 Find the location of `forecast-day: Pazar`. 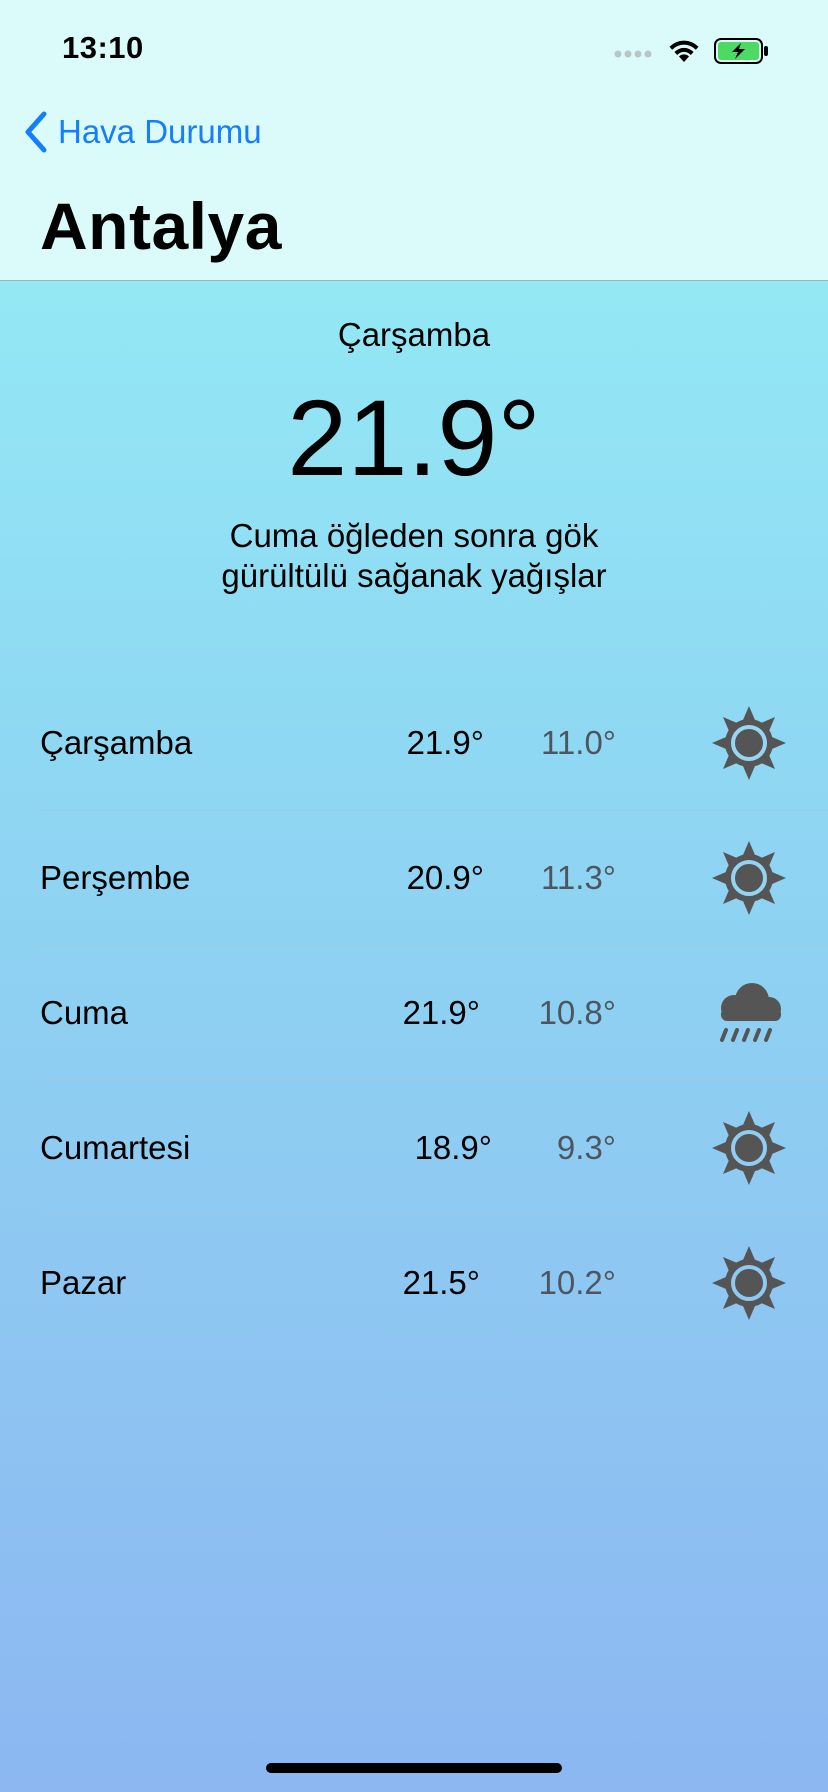

forecast-day: Pazar is located at coordinates (83, 1282).